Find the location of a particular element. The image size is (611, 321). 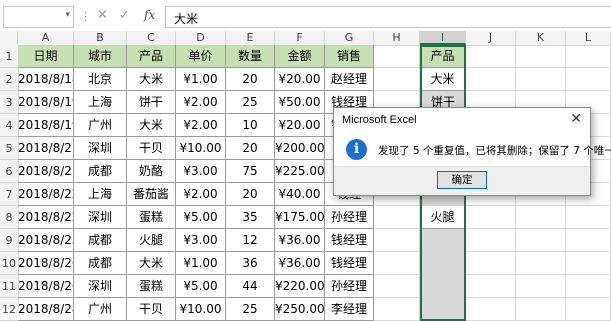

table-cell: ¥50.00 is located at coordinates (300, 102).